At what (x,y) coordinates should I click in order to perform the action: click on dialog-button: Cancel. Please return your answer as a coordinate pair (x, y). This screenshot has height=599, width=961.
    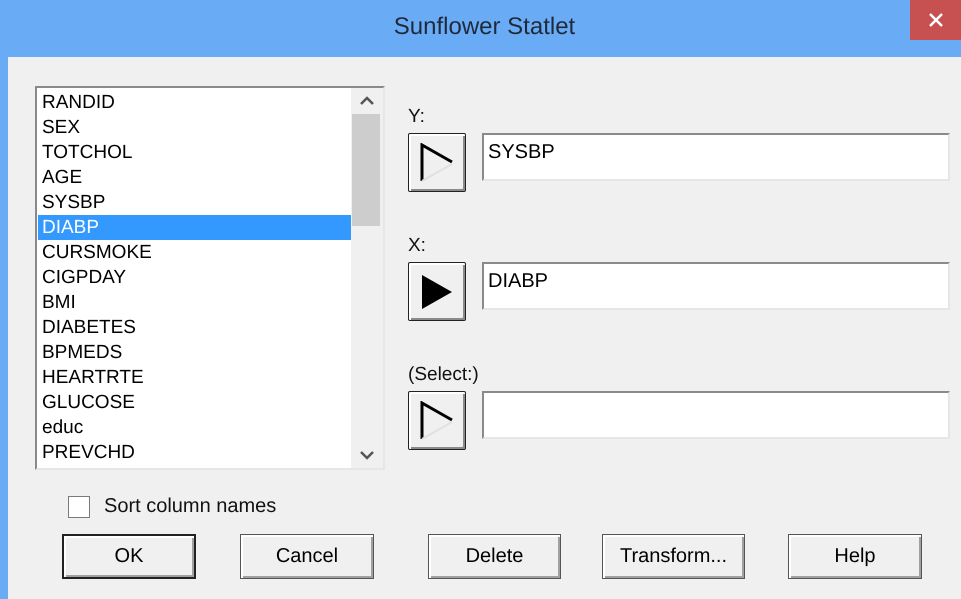
    Looking at the image, I should click on (307, 556).